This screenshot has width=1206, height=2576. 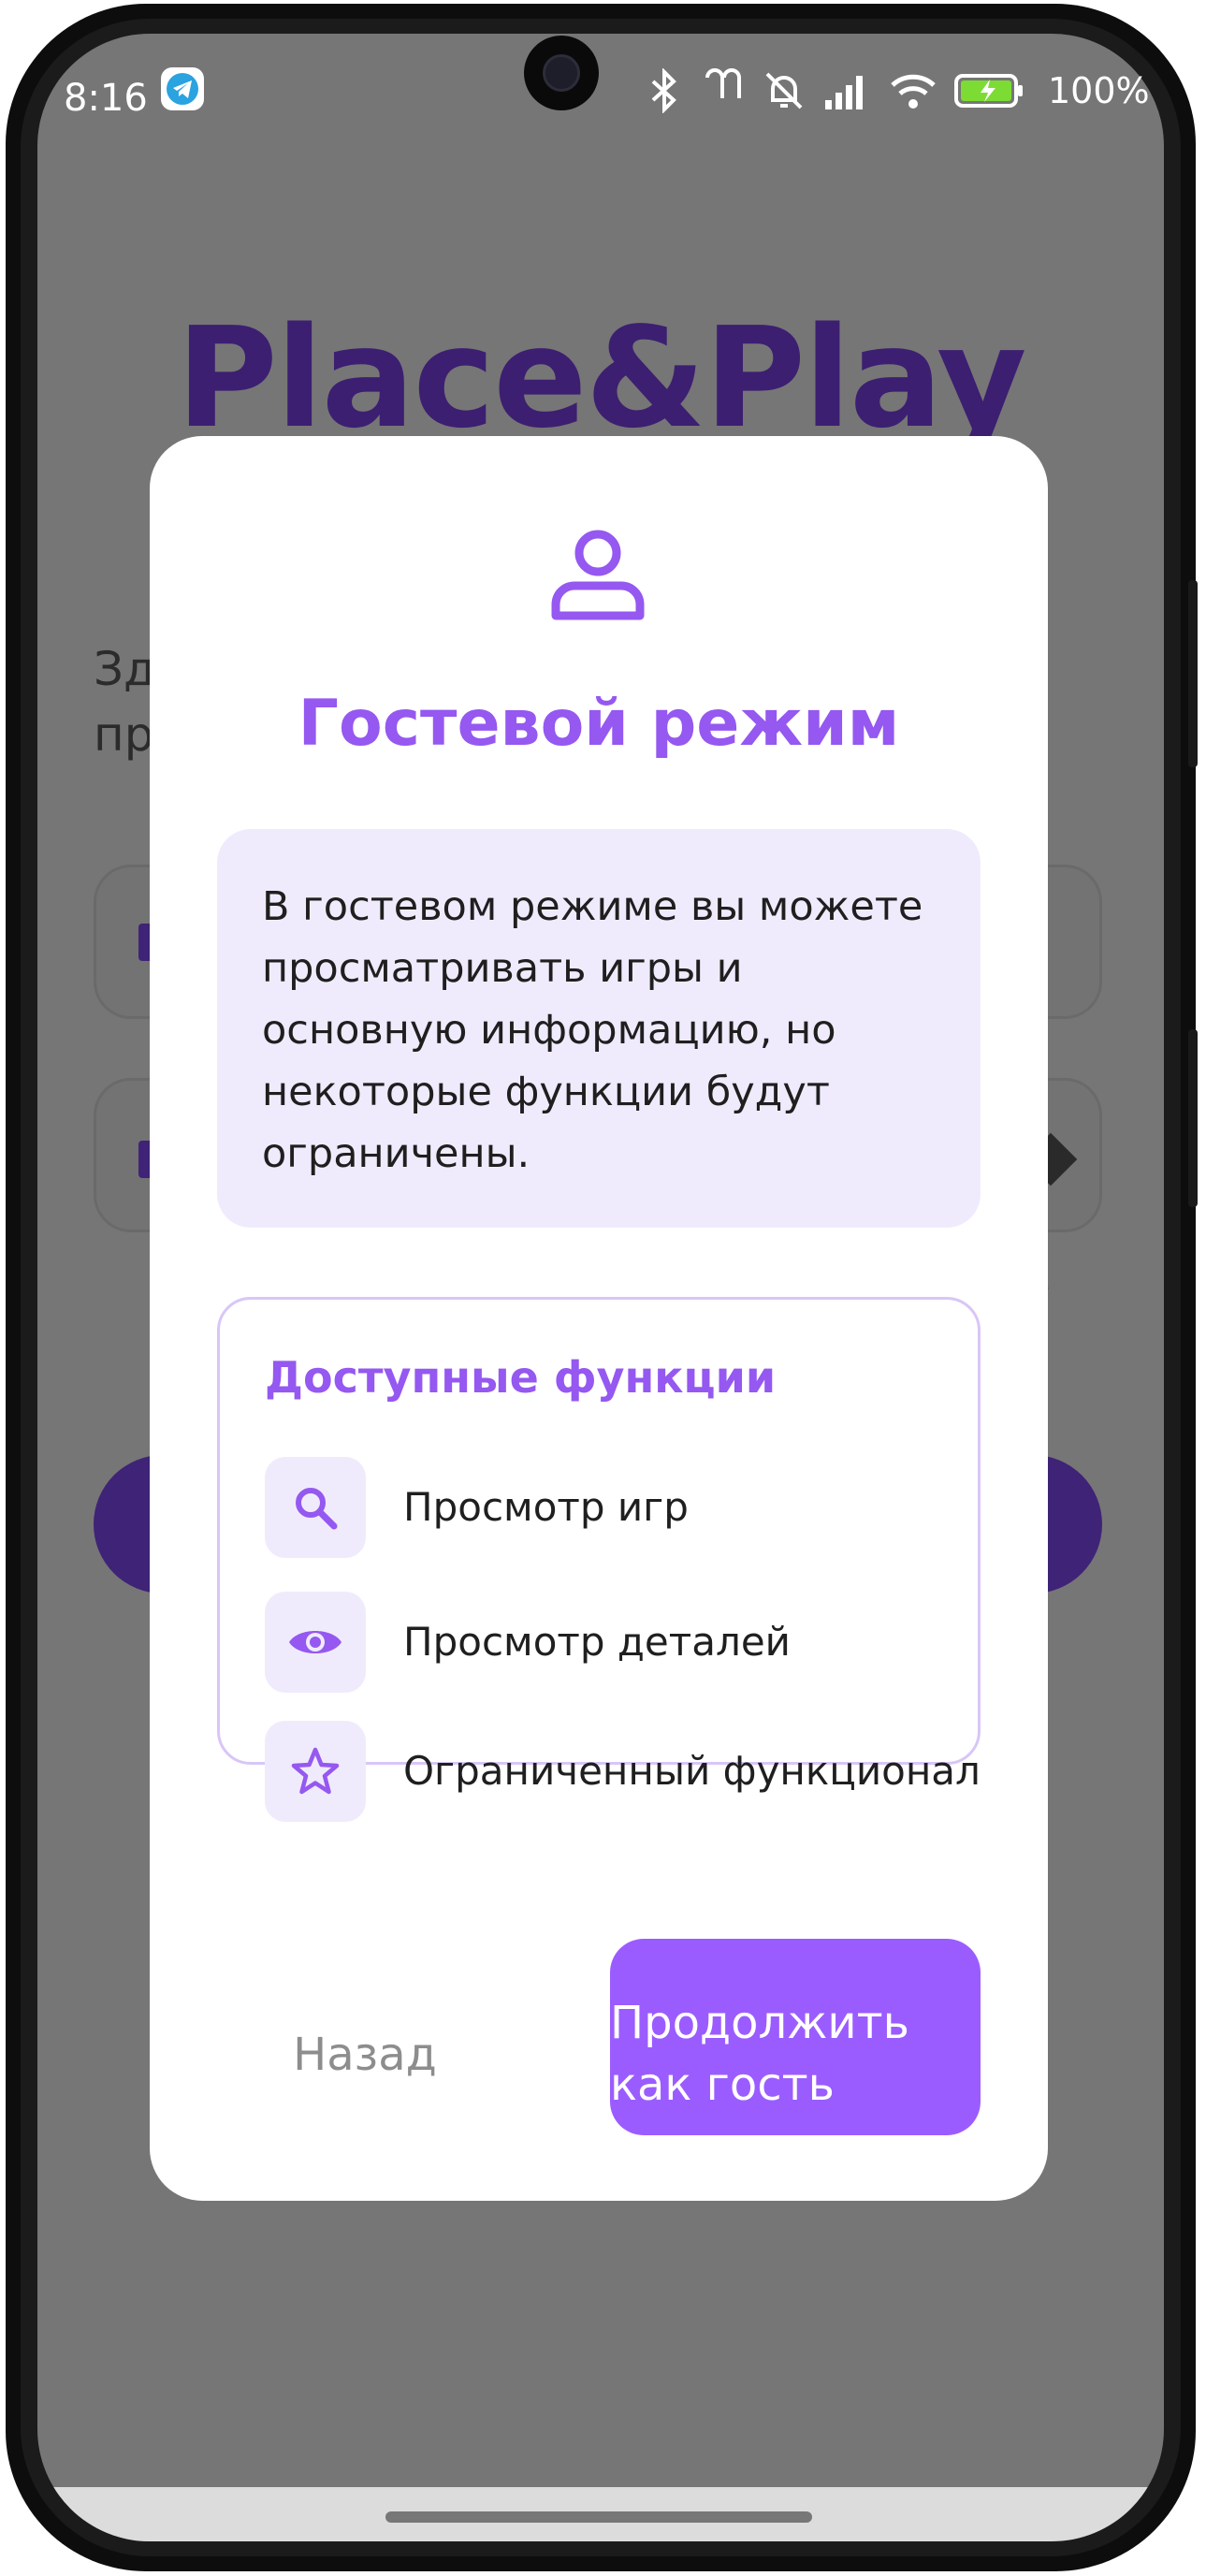 What do you see at coordinates (599, 724) in the screenshot?
I see `dialog-title: Гостевой режим` at bounding box center [599, 724].